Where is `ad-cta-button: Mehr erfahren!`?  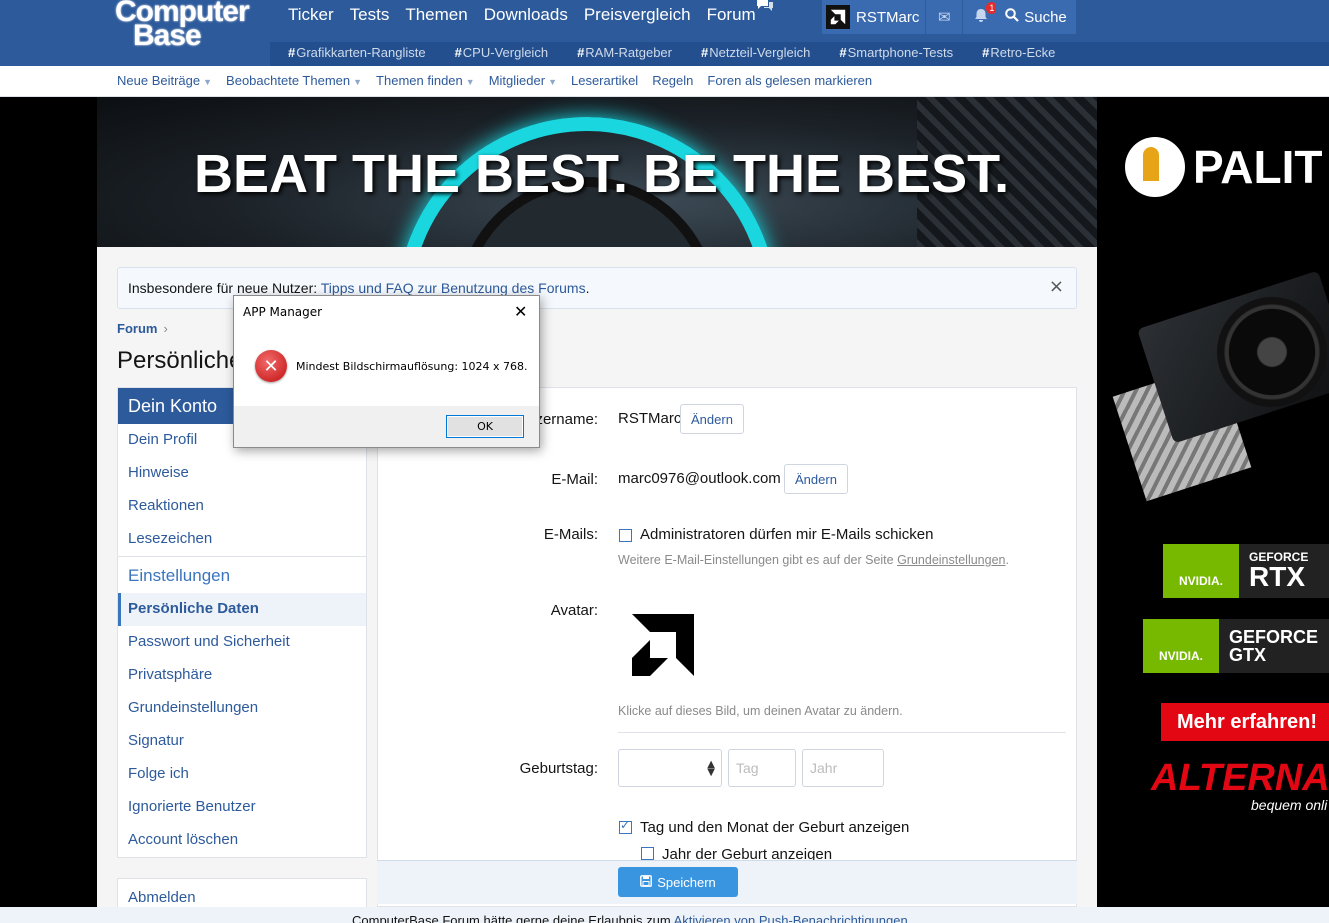
ad-cta-button: Mehr erfahren! is located at coordinates (1245, 722).